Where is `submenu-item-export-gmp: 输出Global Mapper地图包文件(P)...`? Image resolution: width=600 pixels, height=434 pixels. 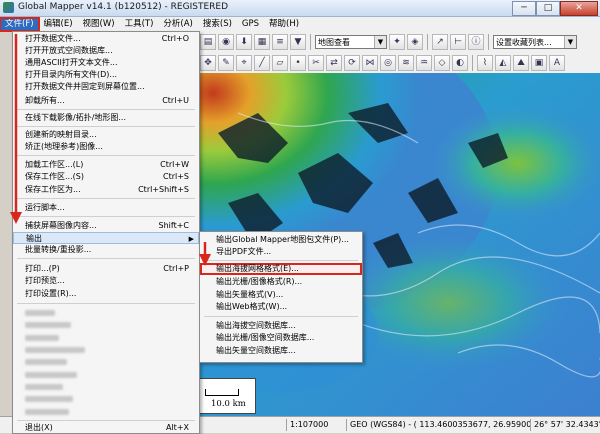 submenu-item-export-gmp: 输出Global Mapper地图包文件(P)... is located at coordinates (281, 240).